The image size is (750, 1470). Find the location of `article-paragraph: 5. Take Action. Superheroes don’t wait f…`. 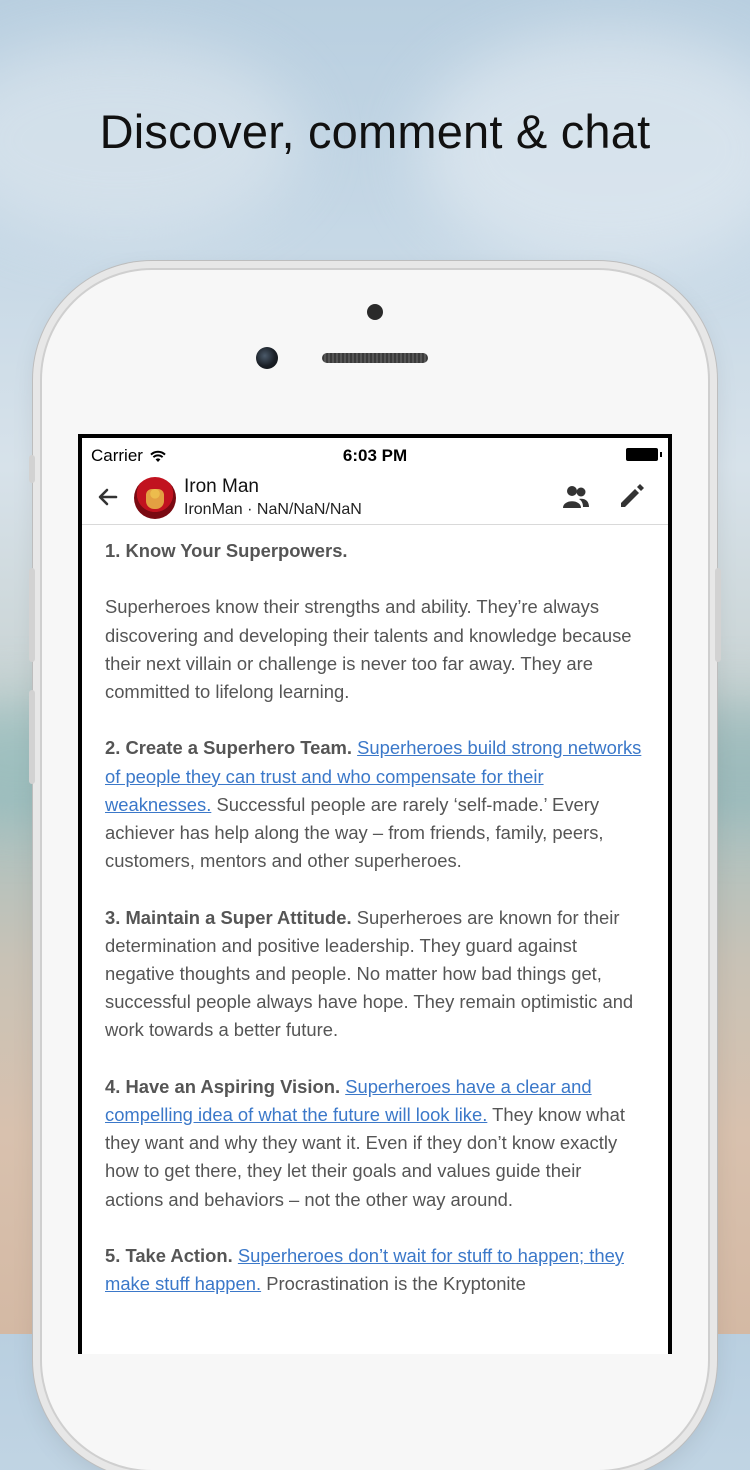

article-paragraph: 5. Take Action. Superheroes don’t wait f… is located at coordinates (374, 1270).